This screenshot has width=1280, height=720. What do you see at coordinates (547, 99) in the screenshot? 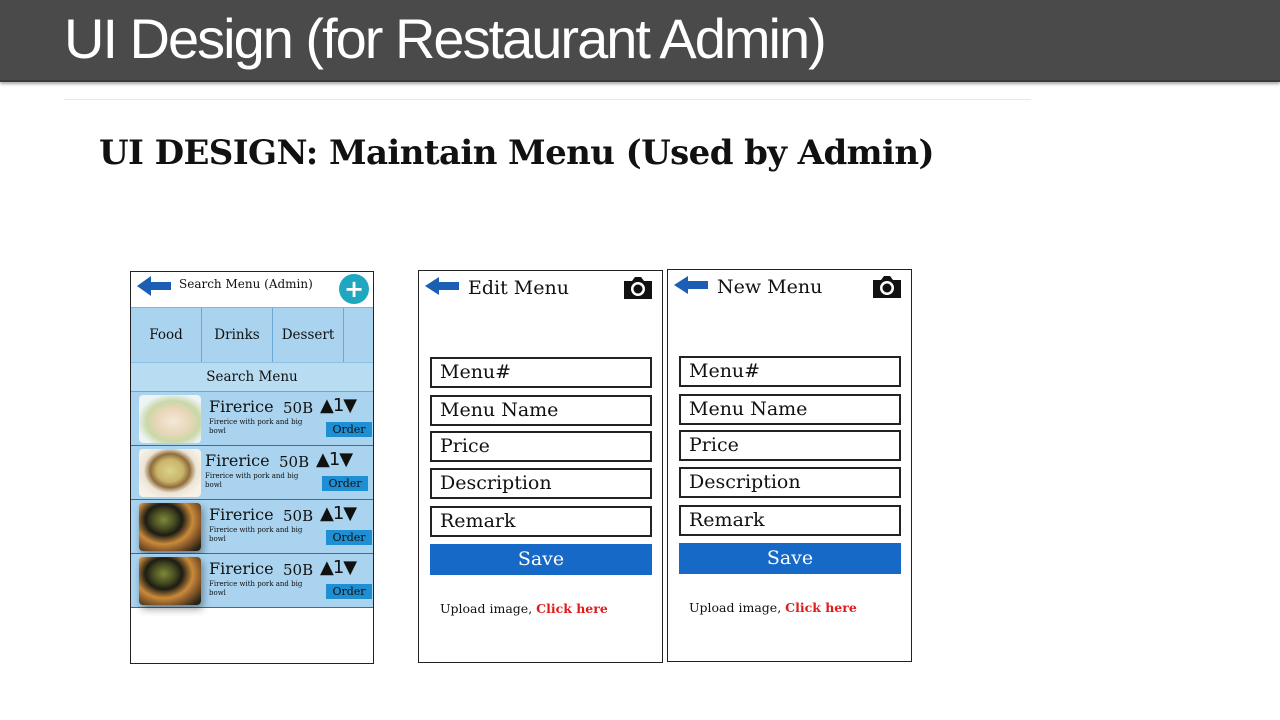
I see `divider` at bounding box center [547, 99].